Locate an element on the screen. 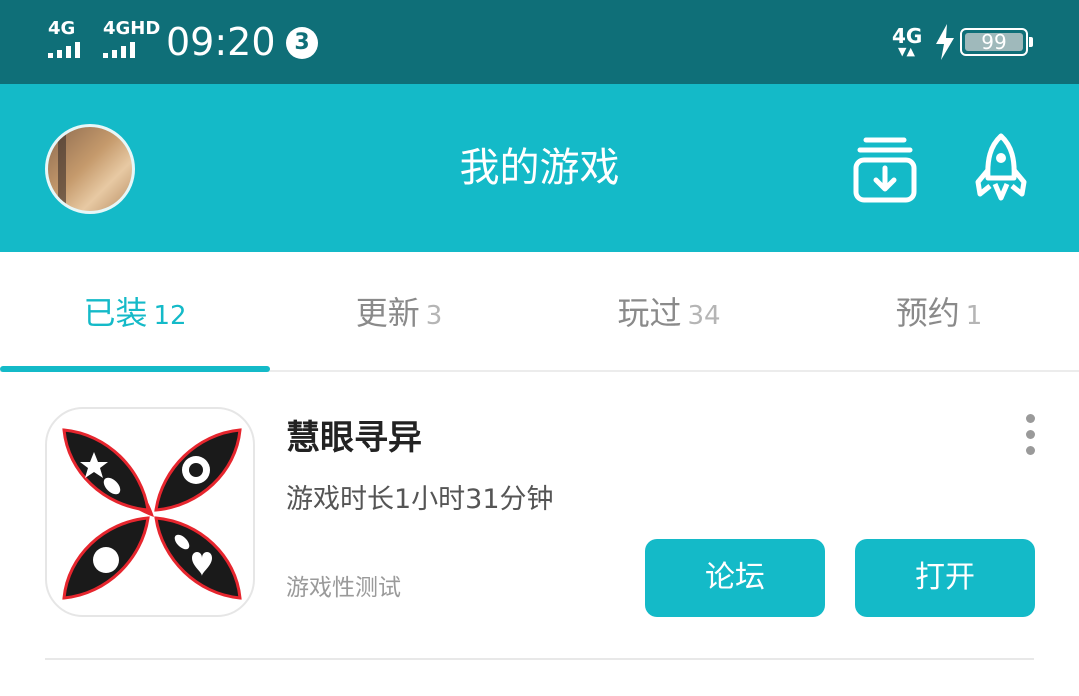 This screenshot has height=696, width=1079. download-manager-icon is located at coordinates (885, 168).